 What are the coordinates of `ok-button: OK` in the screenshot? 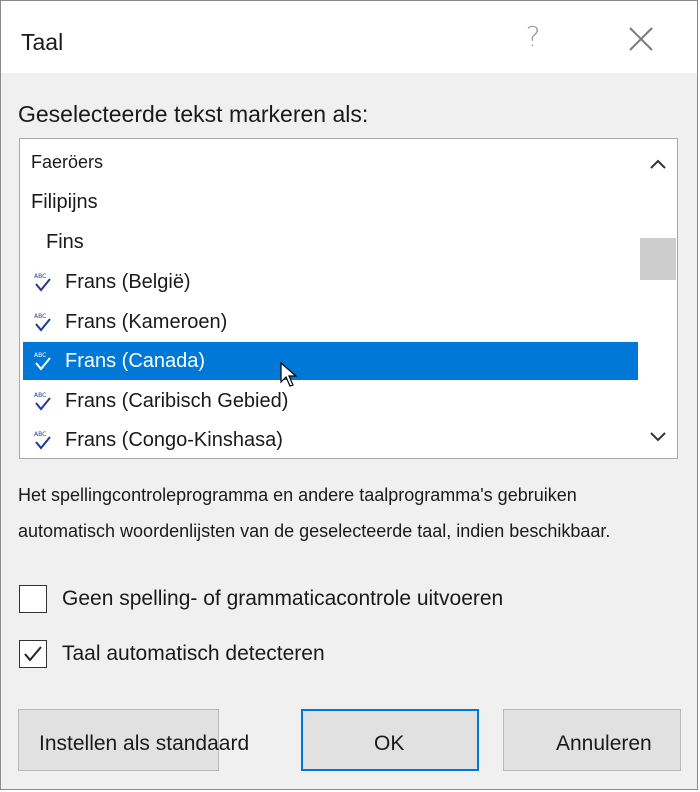 It's located at (390, 740).